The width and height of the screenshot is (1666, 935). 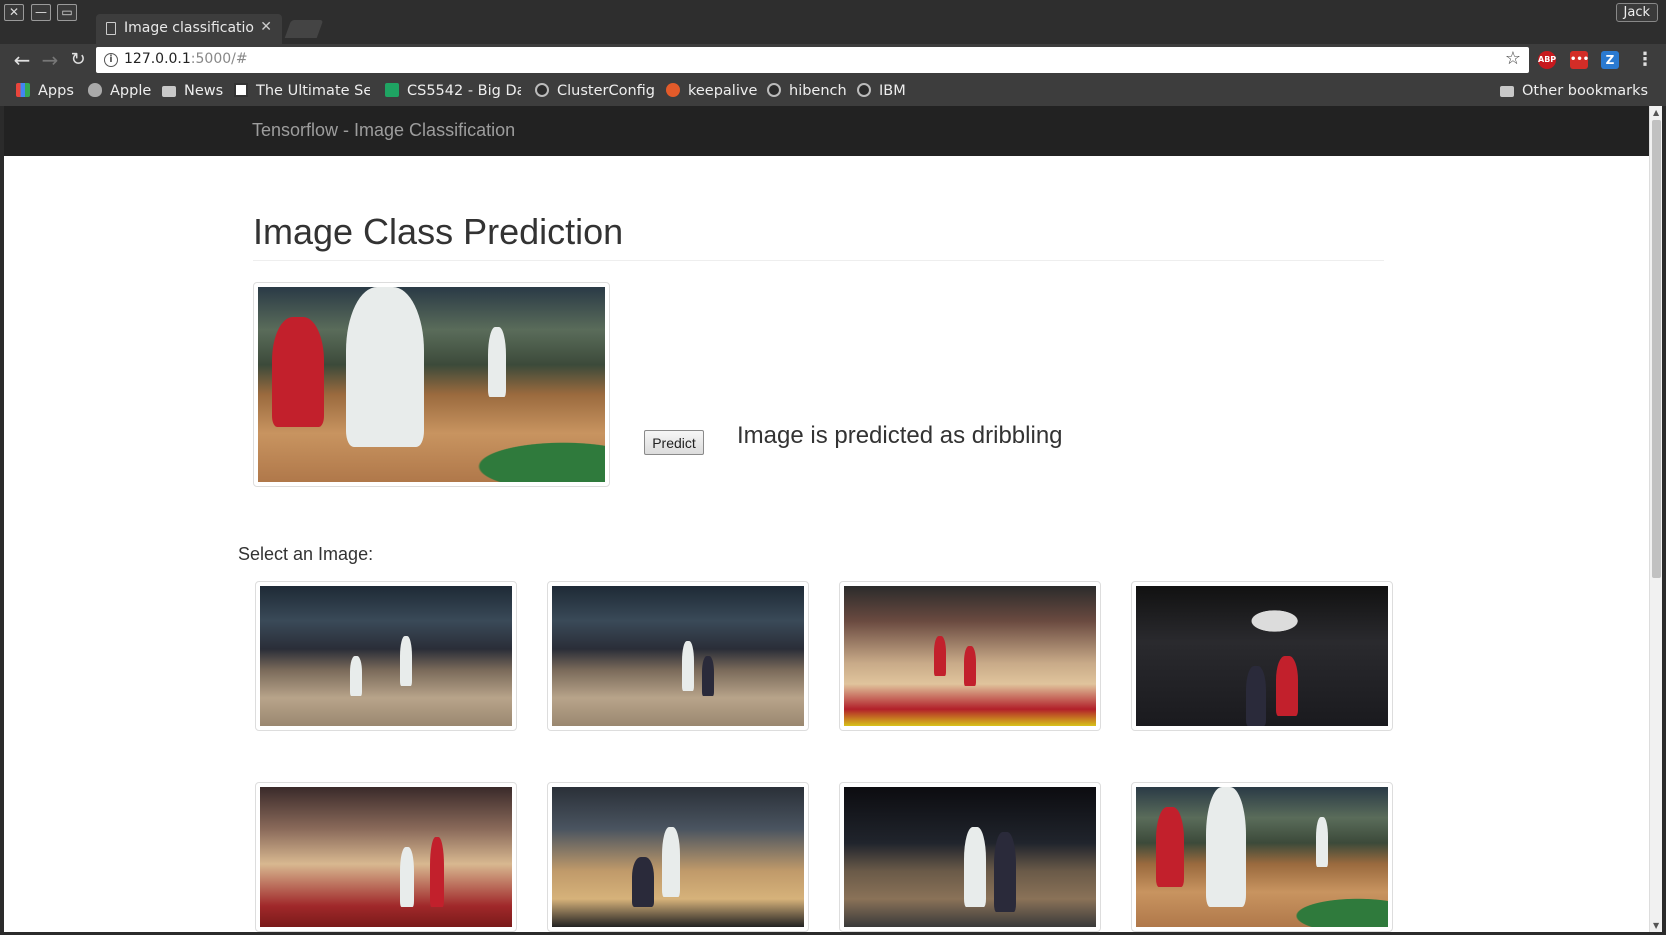 I want to click on bookmark-keepalive: keepalive, so click(x=714, y=91).